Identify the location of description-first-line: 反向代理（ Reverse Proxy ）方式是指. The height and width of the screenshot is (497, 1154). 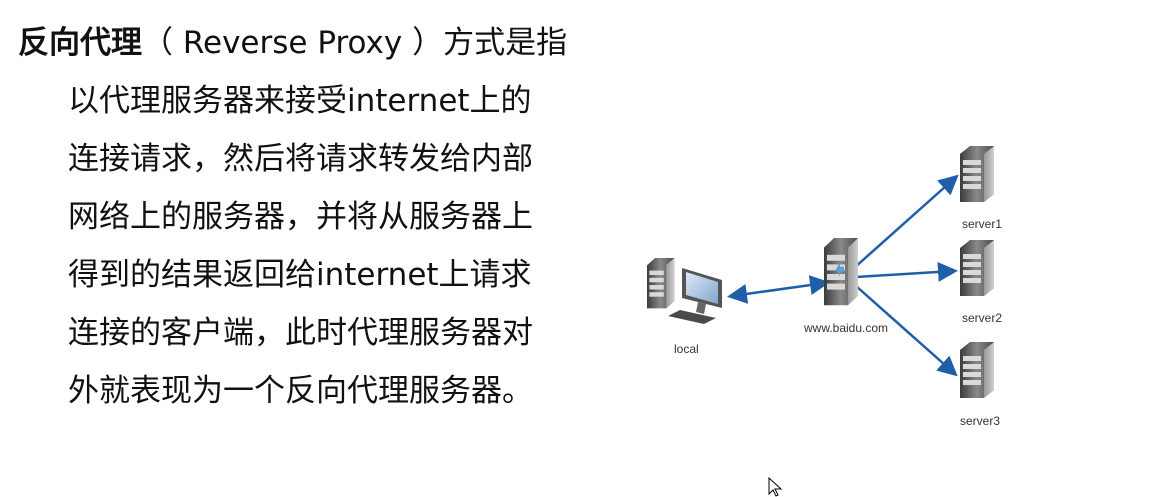
(318, 43).